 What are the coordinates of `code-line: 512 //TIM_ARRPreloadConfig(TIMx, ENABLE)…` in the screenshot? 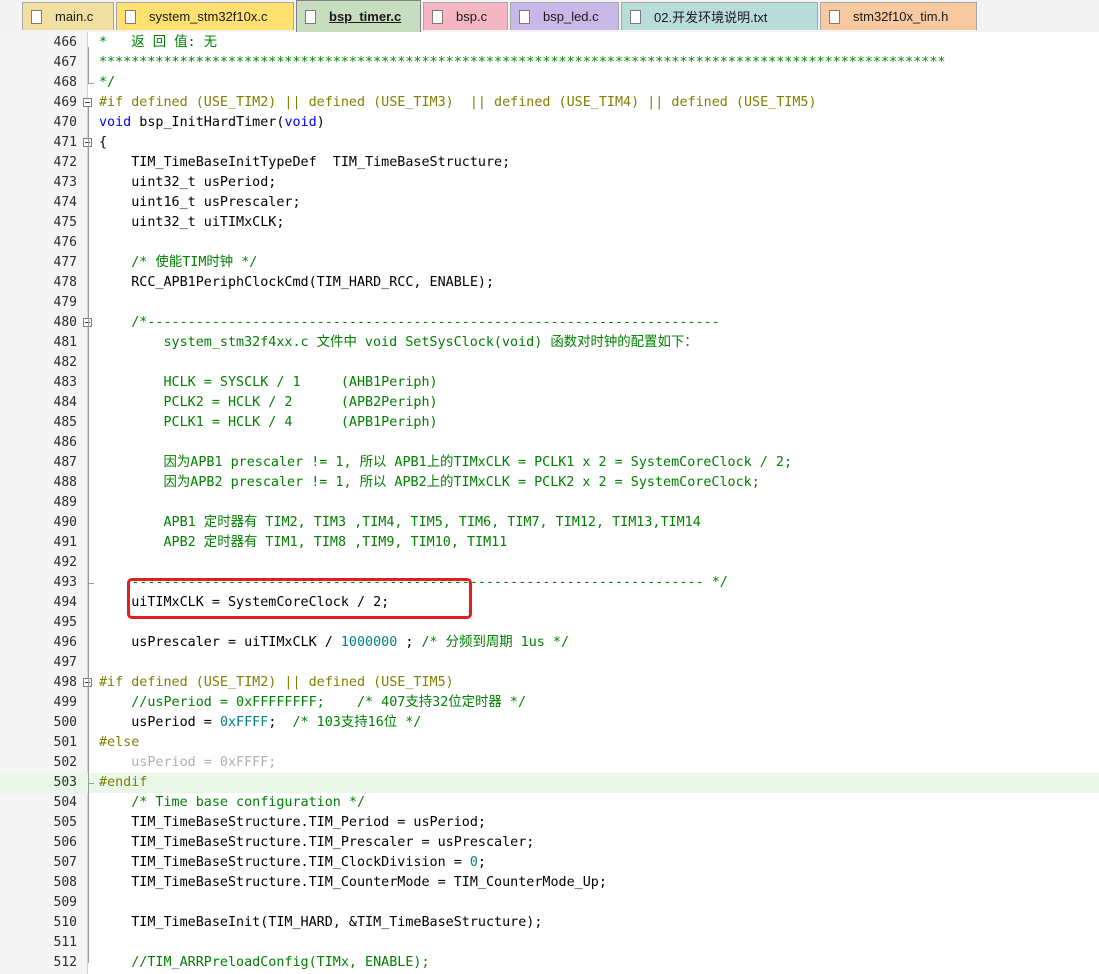 It's located at (549, 963).